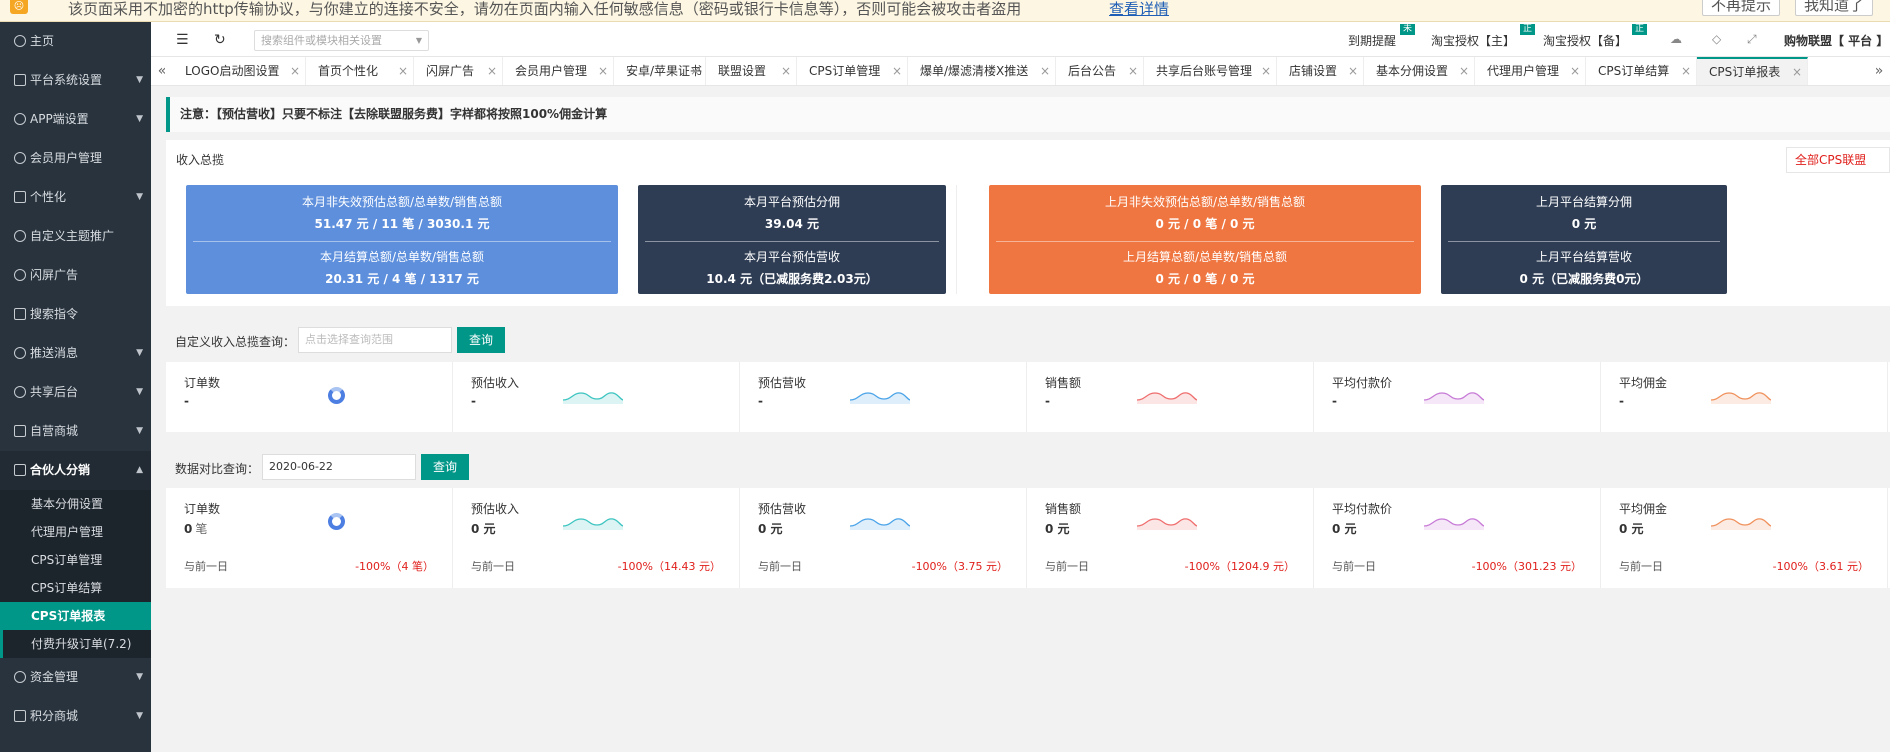  What do you see at coordinates (450, 71) in the screenshot?
I see `tab-label: 闪屏广告` at bounding box center [450, 71].